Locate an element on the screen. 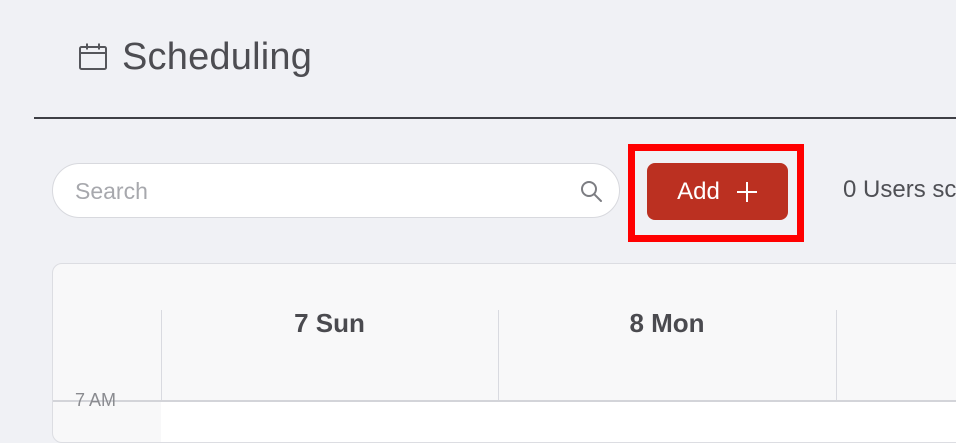  add-button-label: Add is located at coordinates (698, 191).